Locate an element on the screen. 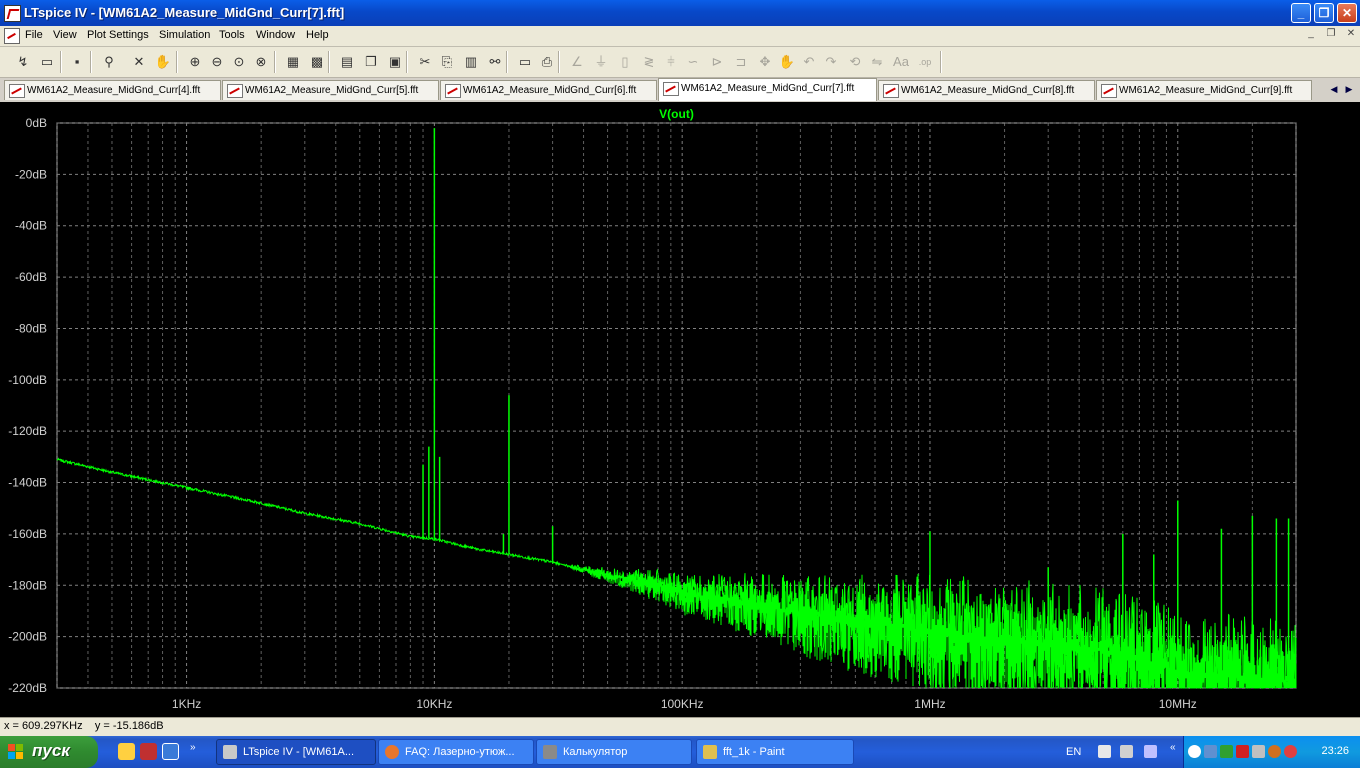  tray-network-icon is located at coordinates (1104, 751).